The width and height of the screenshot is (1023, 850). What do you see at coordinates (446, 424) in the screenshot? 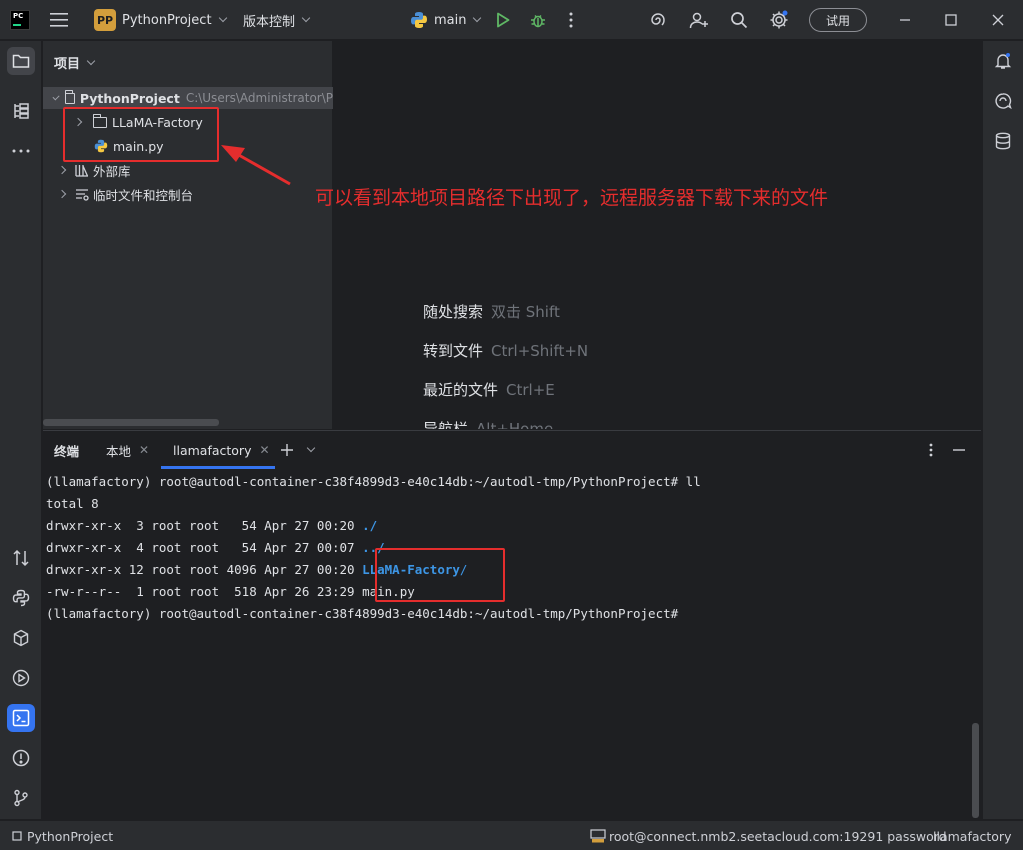
I see `hint-label: 导航栏` at bounding box center [446, 424].